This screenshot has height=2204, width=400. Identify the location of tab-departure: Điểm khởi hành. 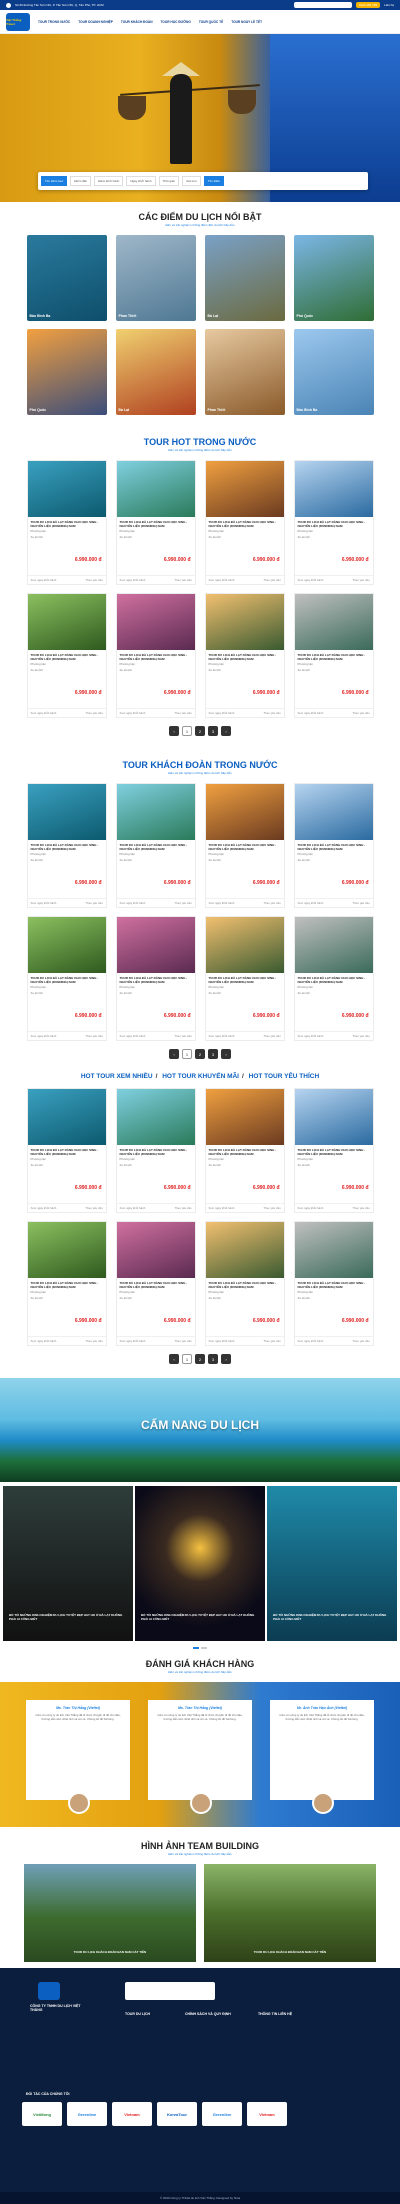
(109, 181).